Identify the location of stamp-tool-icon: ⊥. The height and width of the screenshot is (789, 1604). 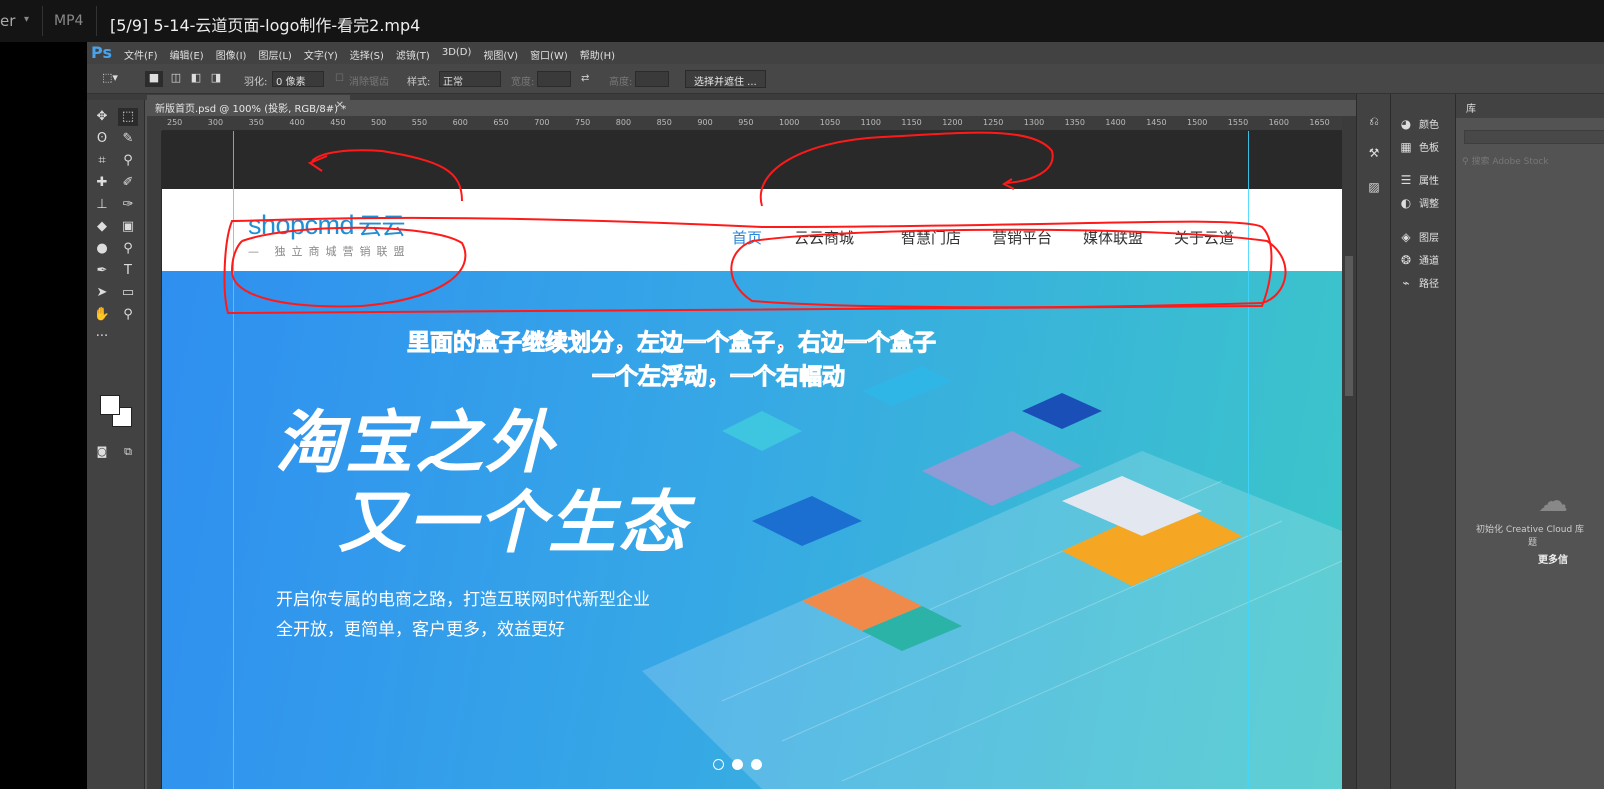
(102, 205).